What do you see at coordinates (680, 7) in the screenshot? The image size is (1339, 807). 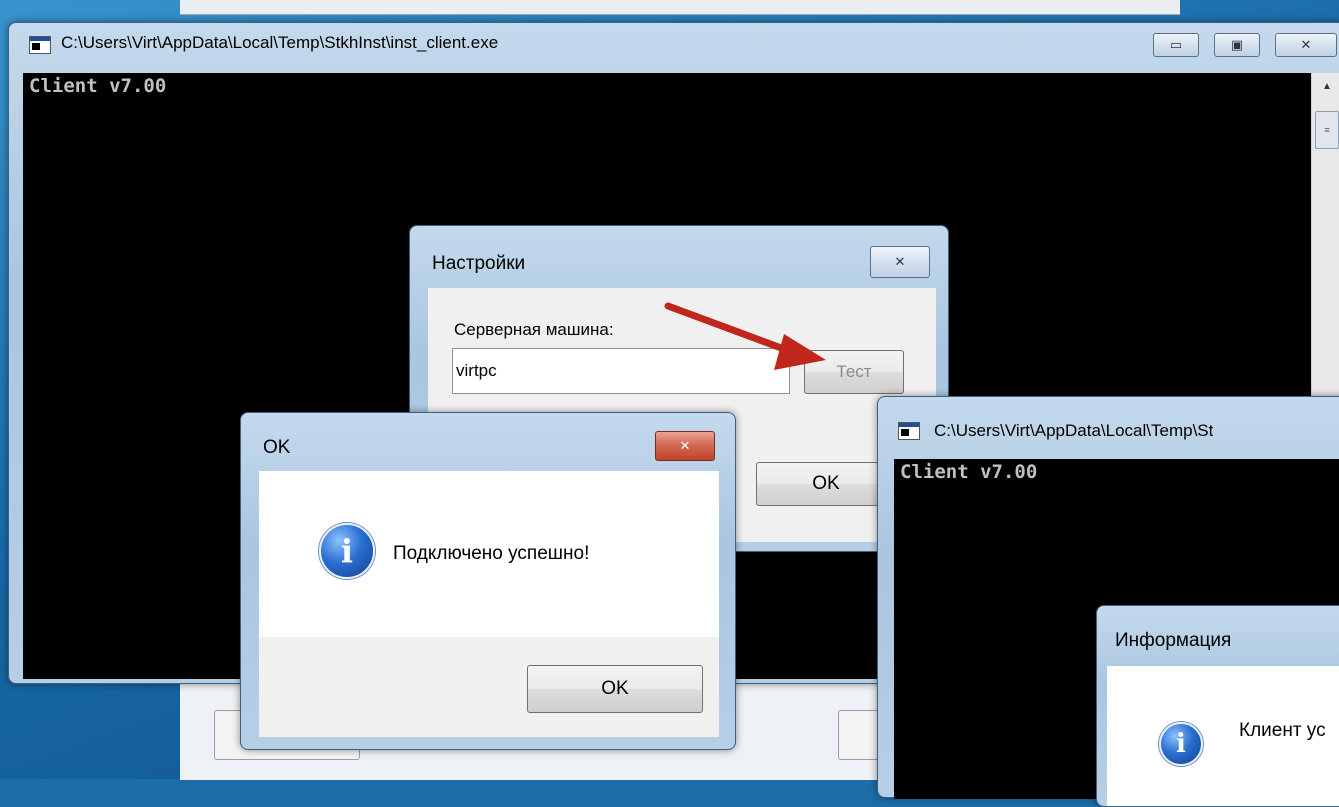 I see `background-window-strip` at bounding box center [680, 7].